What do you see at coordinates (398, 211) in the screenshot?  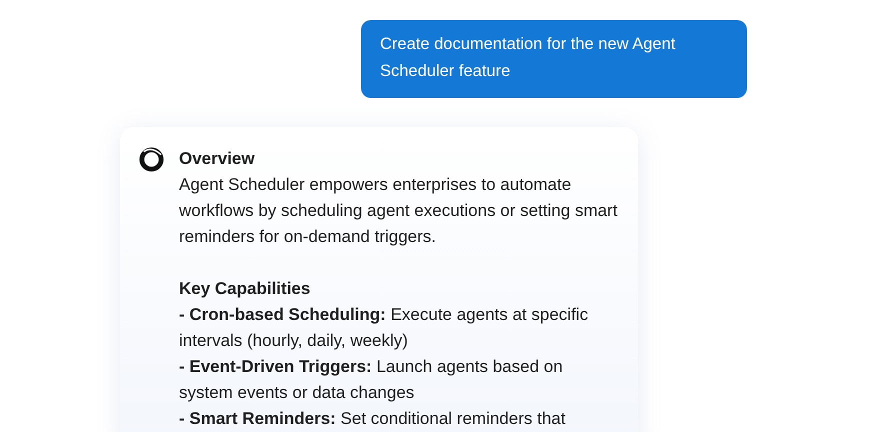 I see `paragraph: Agent Scheduler empowers enterprises to automate workflows by scheduling agent executions or setting smart reminders for on-demand triggers.` at bounding box center [398, 211].